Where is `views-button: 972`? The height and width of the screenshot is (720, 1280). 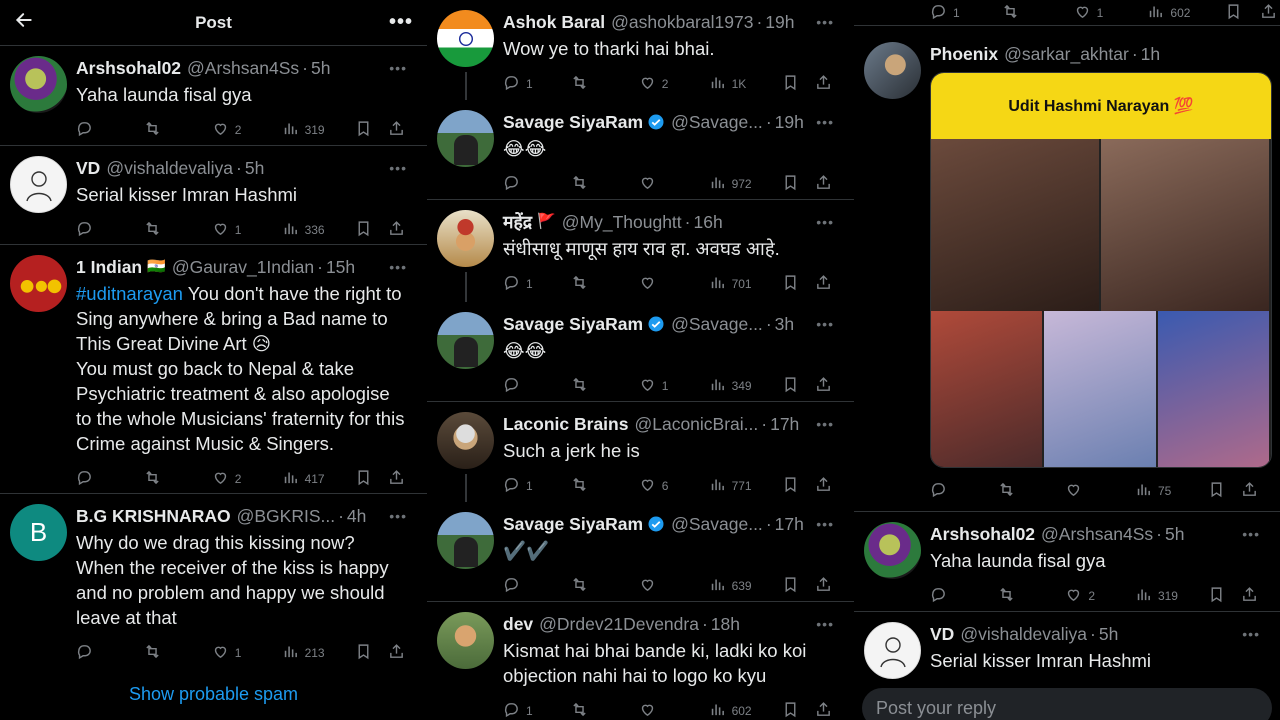
views-button: 972 is located at coordinates (746, 184).